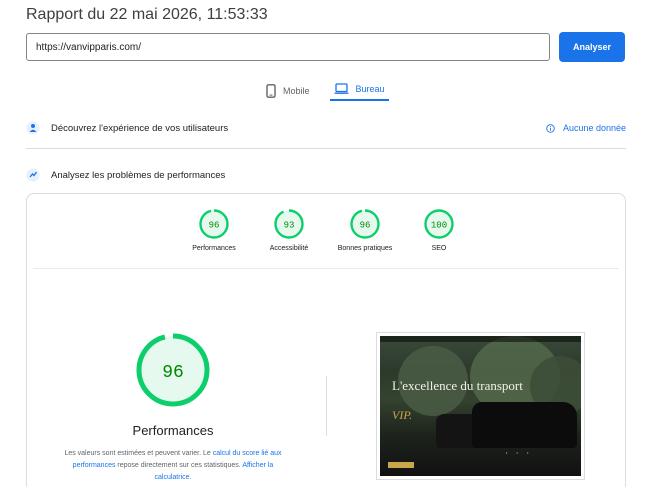 The height and width of the screenshot is (487, 647). What do you see at coordinates (325, 92) in the screenshot?
I see `device-tabs: Mobile Bureau` at bounding box center [325, 92].